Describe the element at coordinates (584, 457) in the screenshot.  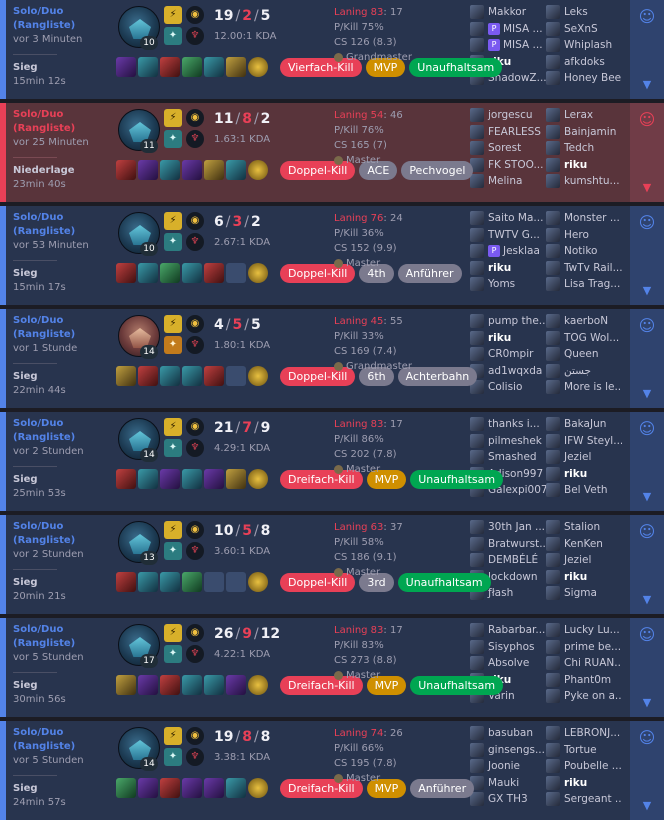
I see `team-player: Jeziel` at that location.